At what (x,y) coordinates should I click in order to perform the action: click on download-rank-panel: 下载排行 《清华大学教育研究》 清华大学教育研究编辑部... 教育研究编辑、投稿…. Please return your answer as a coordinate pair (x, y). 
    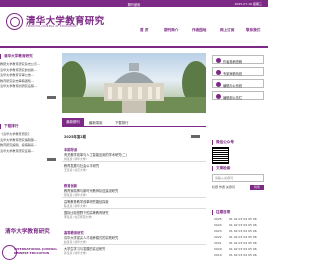
    Looking at the image, I should click on (29, 139).